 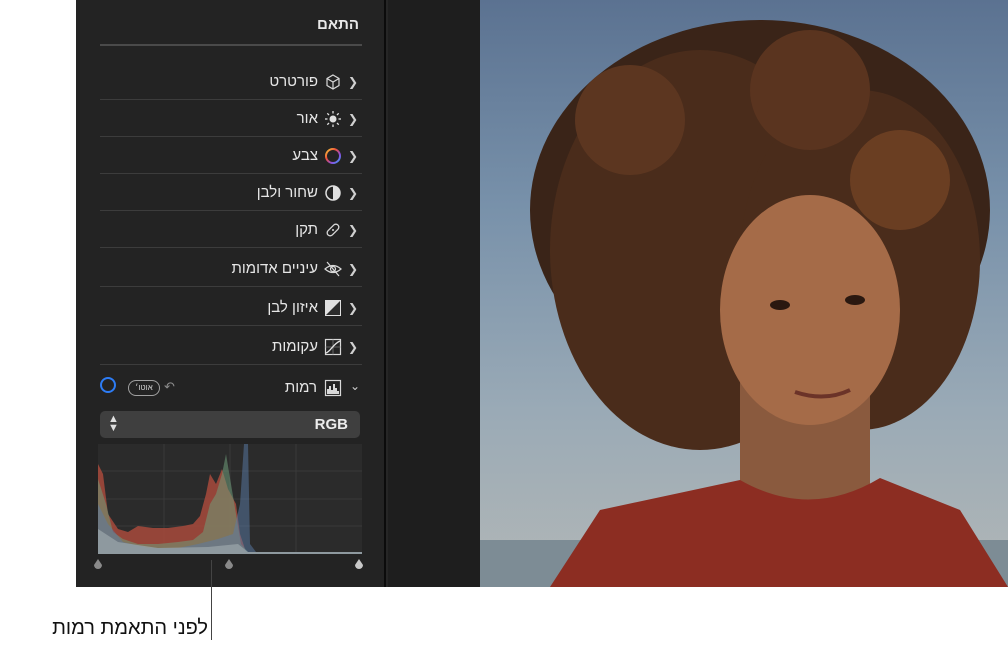 I want to click on adjust-row-red-eye: ❯ עיניים אדומות, so click(x=231, y=269).